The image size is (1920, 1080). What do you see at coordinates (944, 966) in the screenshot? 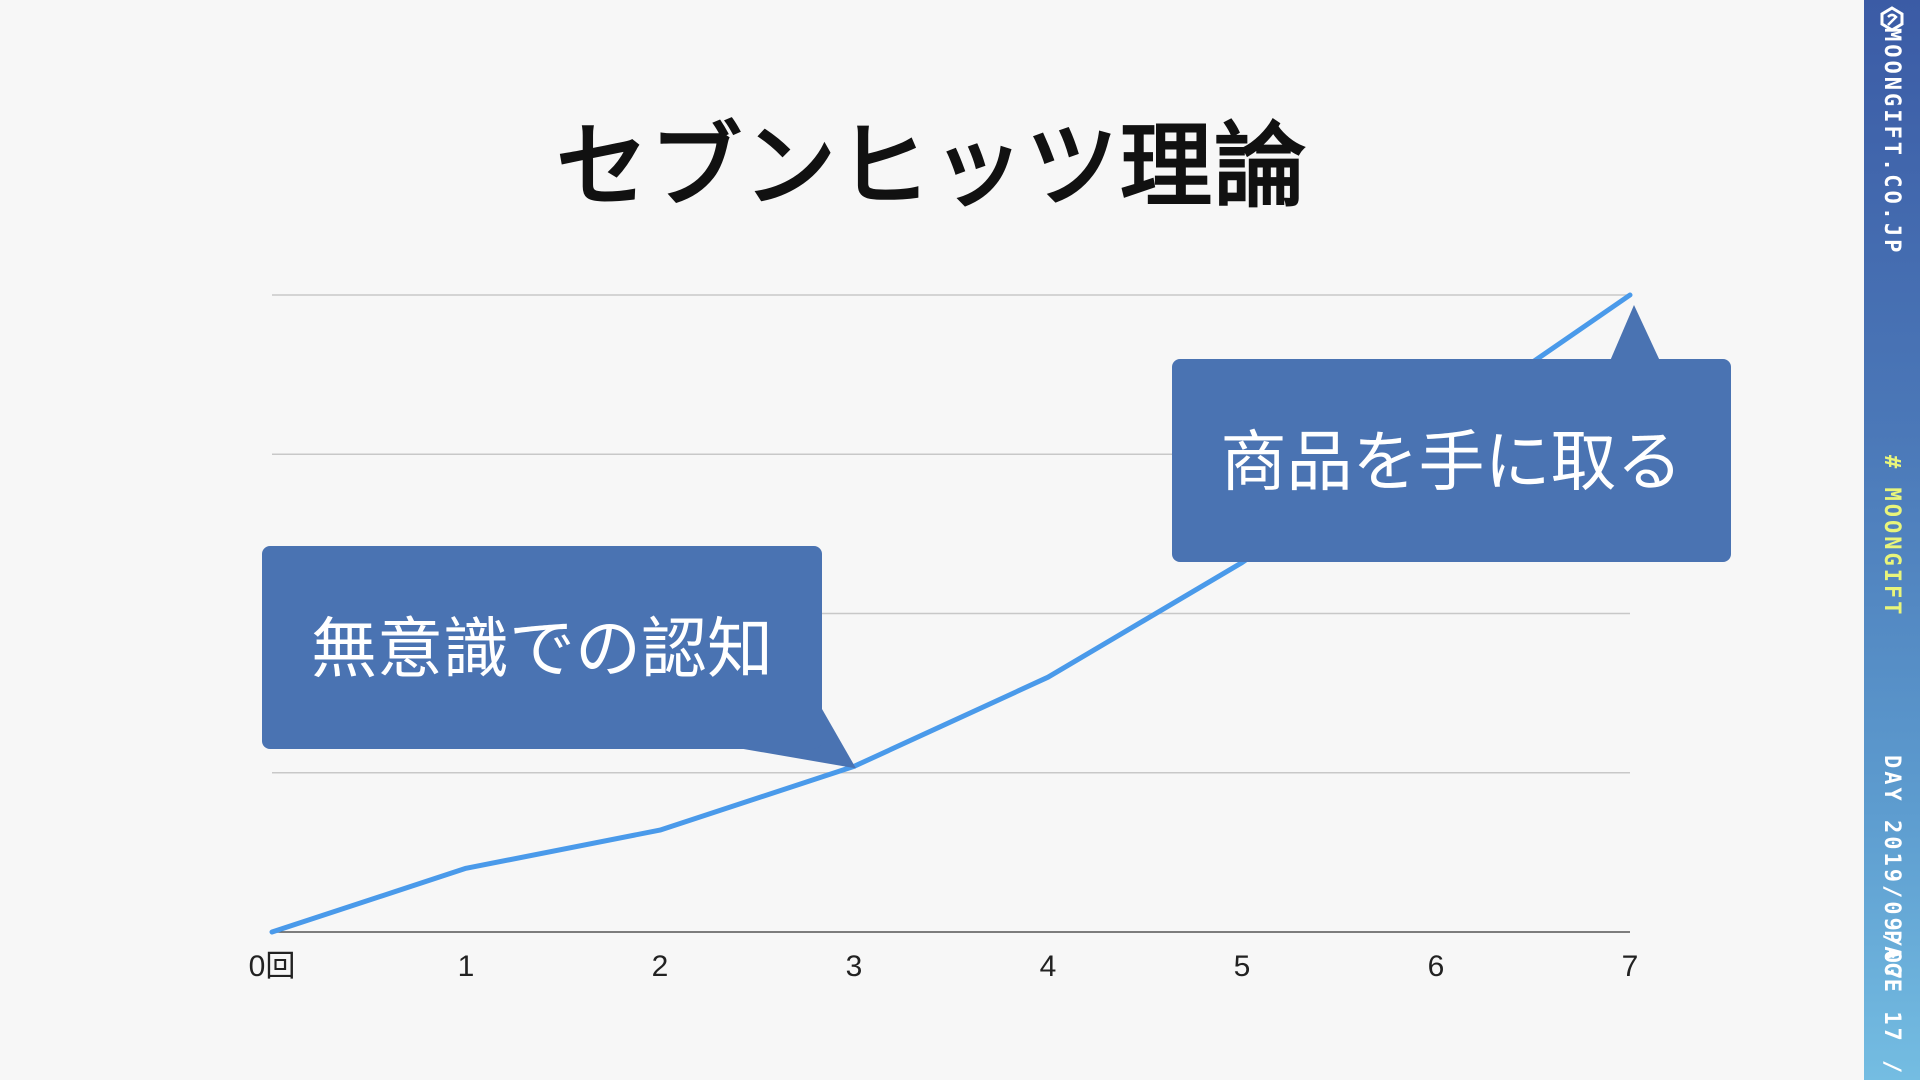
I see `tick-layer: 0回 1 2 3 4 5 6 7` at bounding box center [944, 966].